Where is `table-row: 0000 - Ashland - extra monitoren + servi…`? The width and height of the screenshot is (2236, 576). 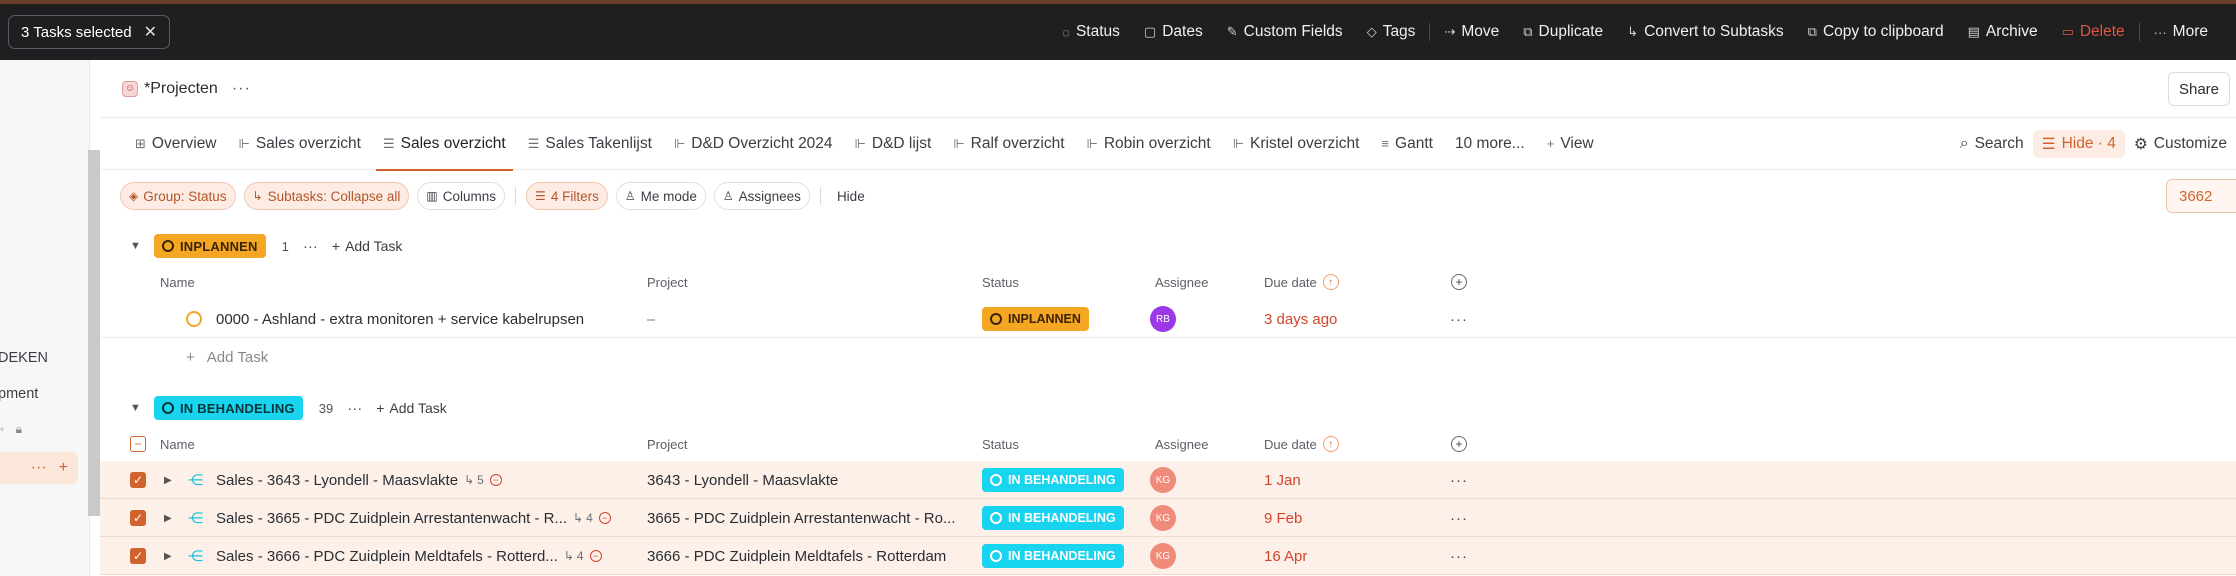 table-row: 0000 - Ashland - extra monitoren + servi… is located at coordinates (1168, 319).